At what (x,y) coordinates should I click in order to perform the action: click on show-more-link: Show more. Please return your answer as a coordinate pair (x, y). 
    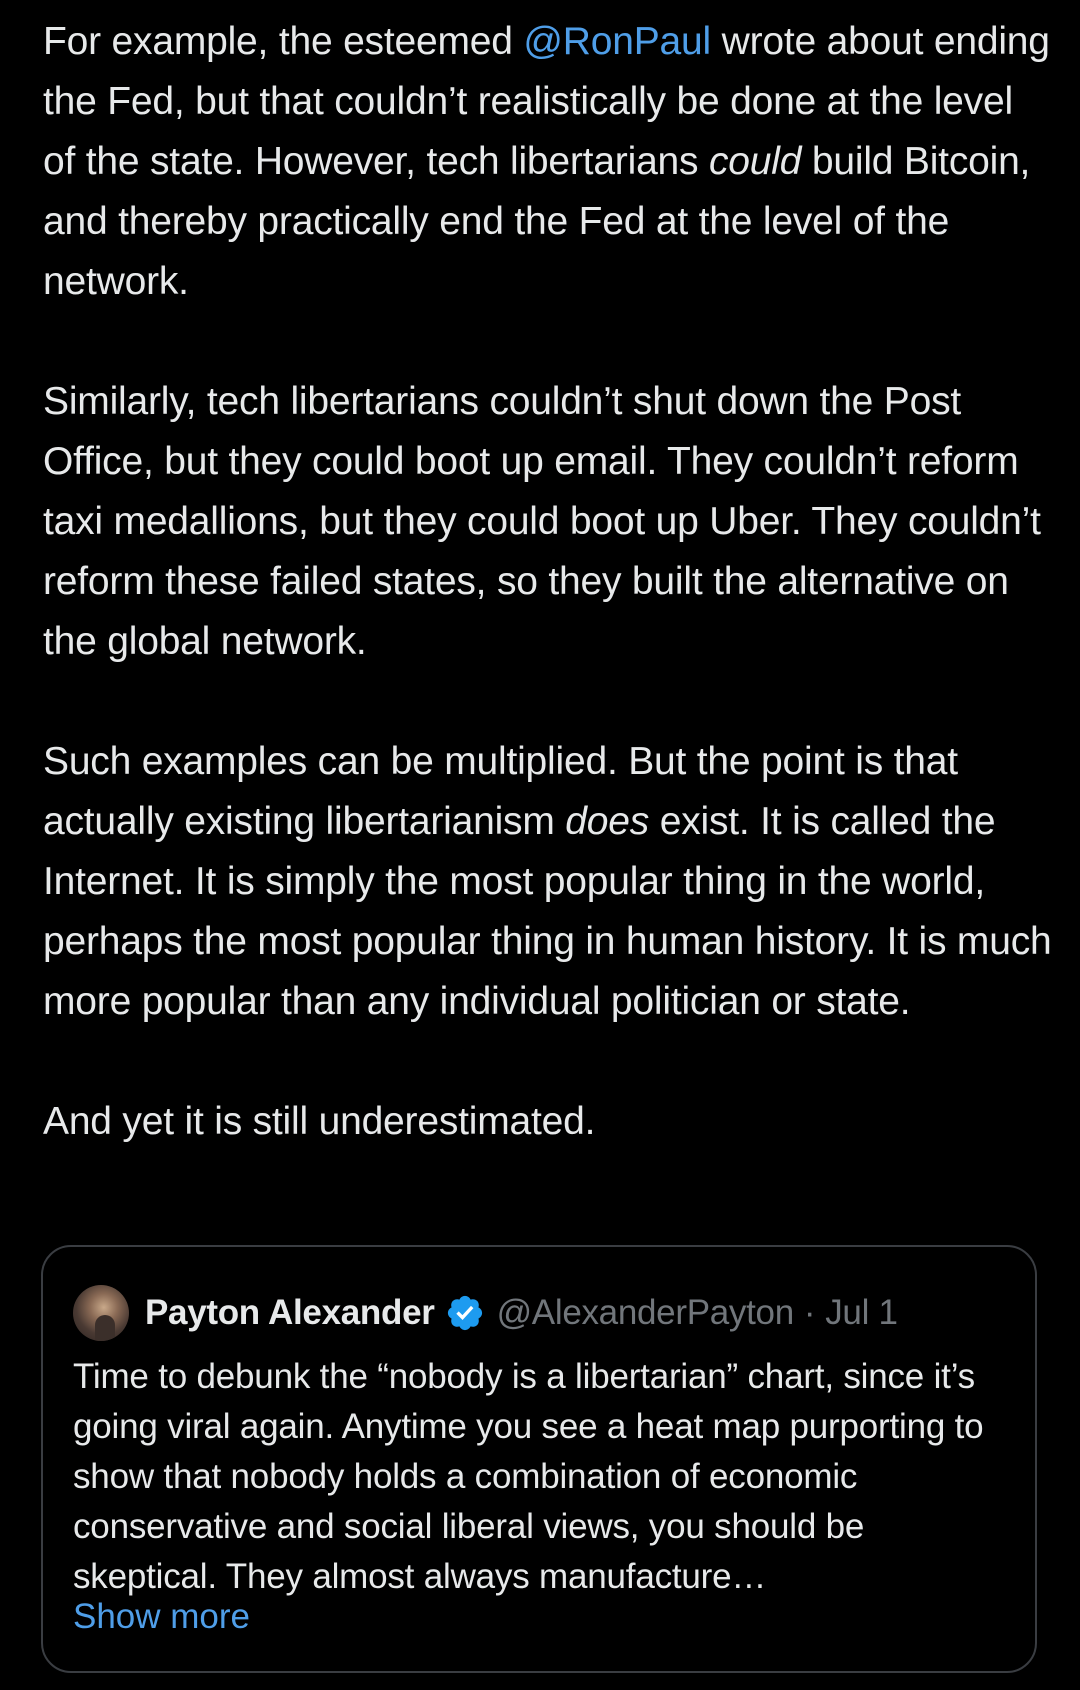
    Looking at the image, I should click on (161, 1617).